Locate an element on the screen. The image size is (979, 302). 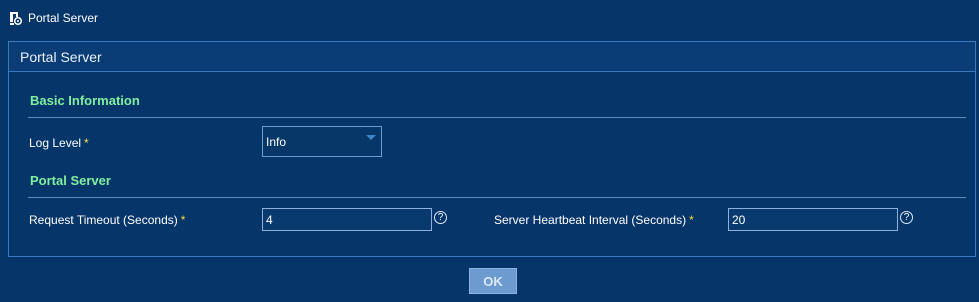
page-header: Portal Server is located at coordinates (53, 18).